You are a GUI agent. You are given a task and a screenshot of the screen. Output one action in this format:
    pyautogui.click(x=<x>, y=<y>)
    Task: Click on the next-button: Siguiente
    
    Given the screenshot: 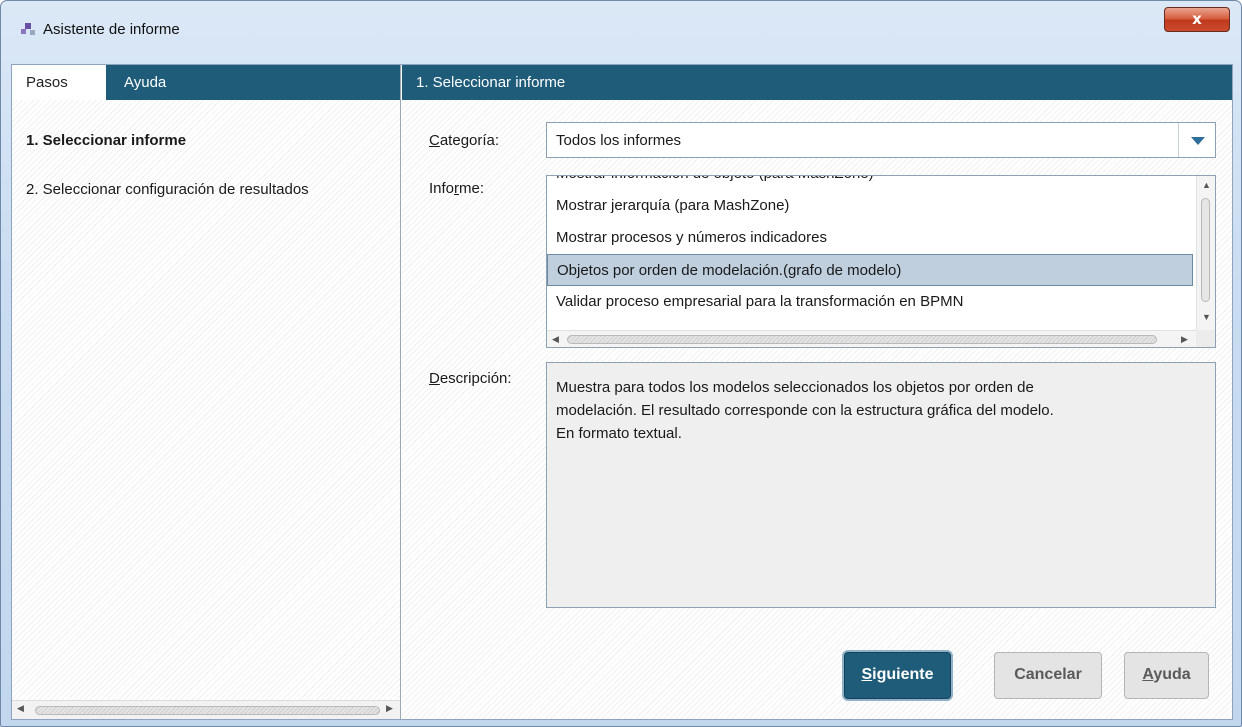 What is the action you would take?
    pyautogui.click(x=897, y=675)
    